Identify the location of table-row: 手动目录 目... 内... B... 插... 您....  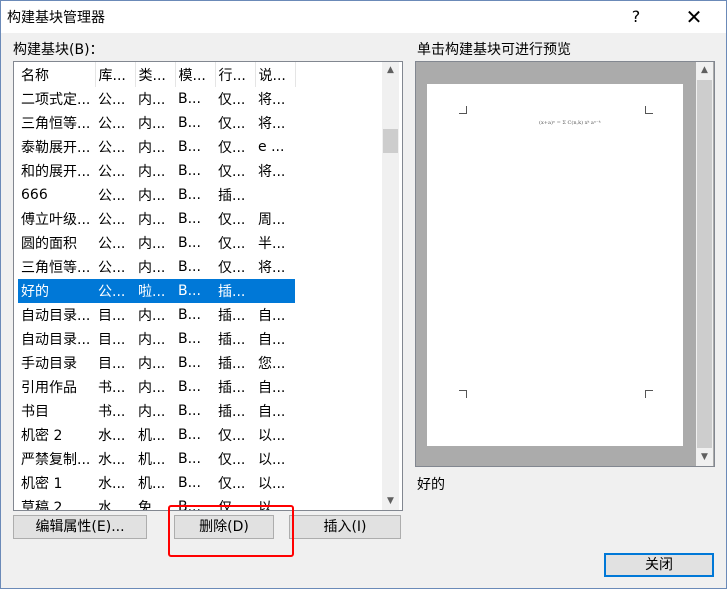
(156, 363).